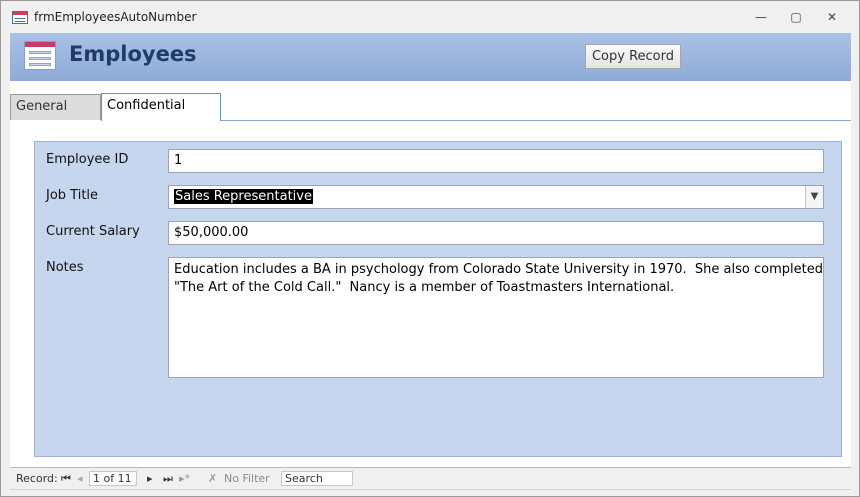 The height and width of the screenshot is (497, 860). I want to click on close-button: ✕, so click(832, 17).